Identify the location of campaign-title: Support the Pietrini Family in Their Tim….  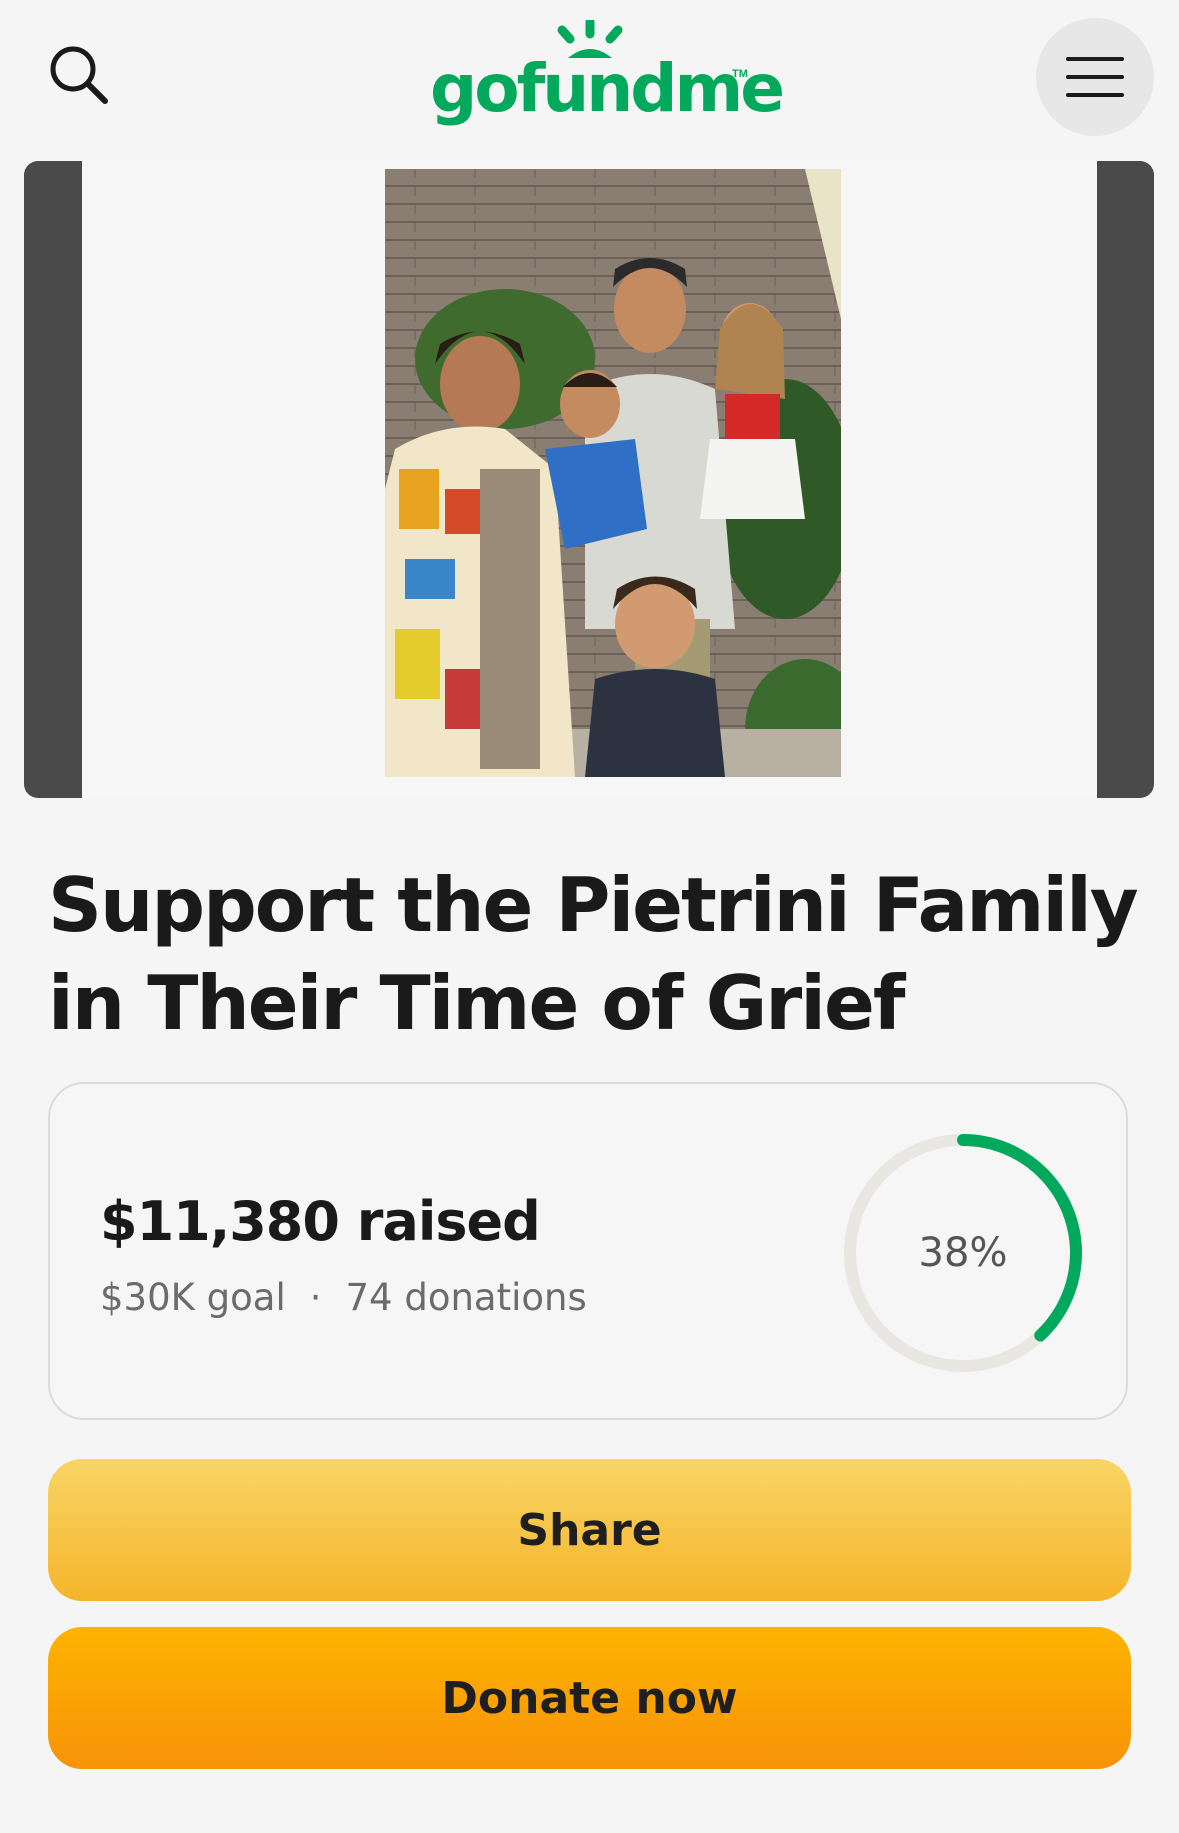
(593, 954).